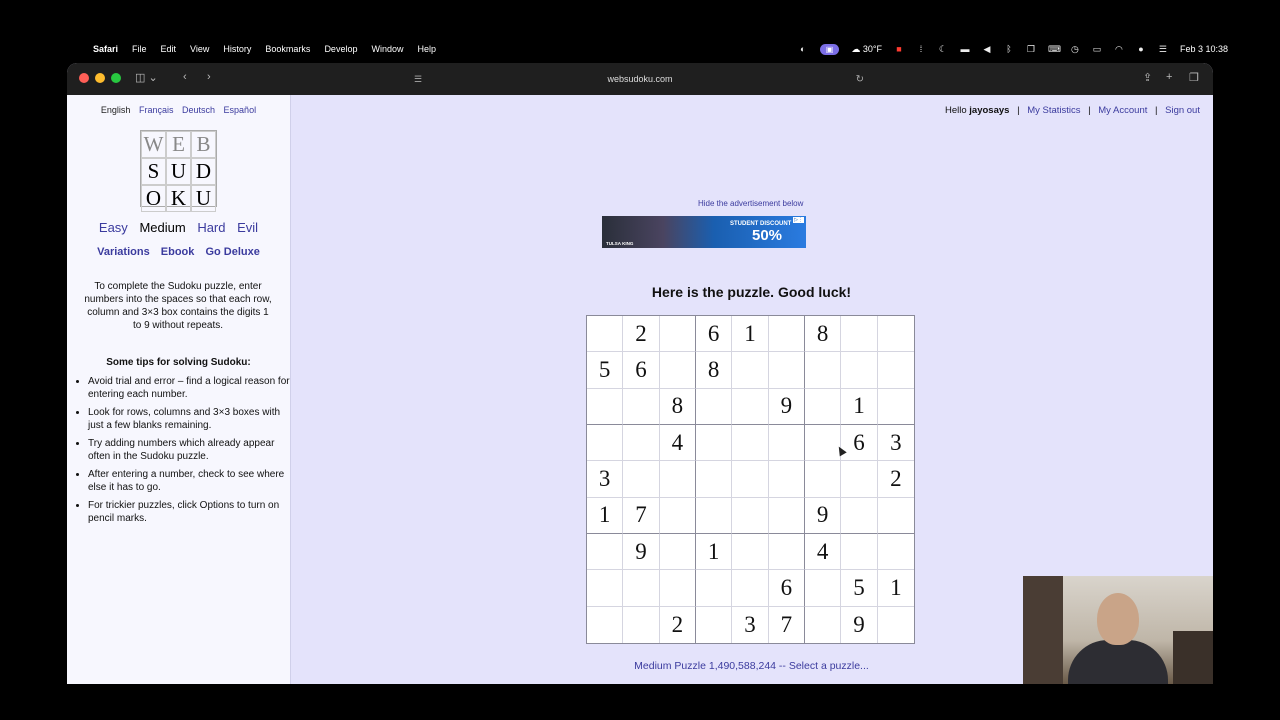  Describe the element at coordinates (899, 49) in the screenshot. I see `battery-alert-icon: ■` at that location.